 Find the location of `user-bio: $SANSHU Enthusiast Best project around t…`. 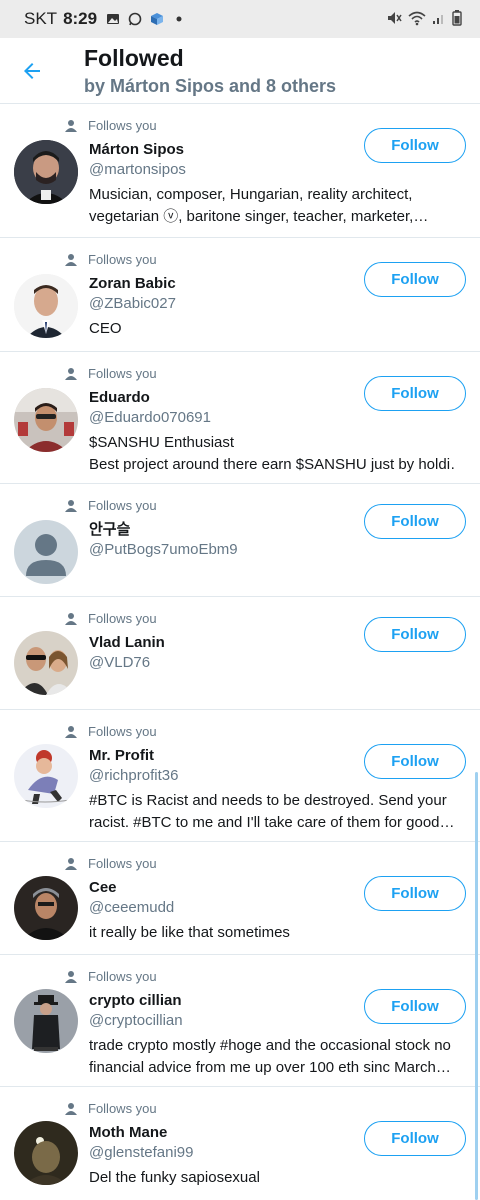

user-bio: $SANSHU Enthusiast Best project around t… is located at coordinates (276, 454).